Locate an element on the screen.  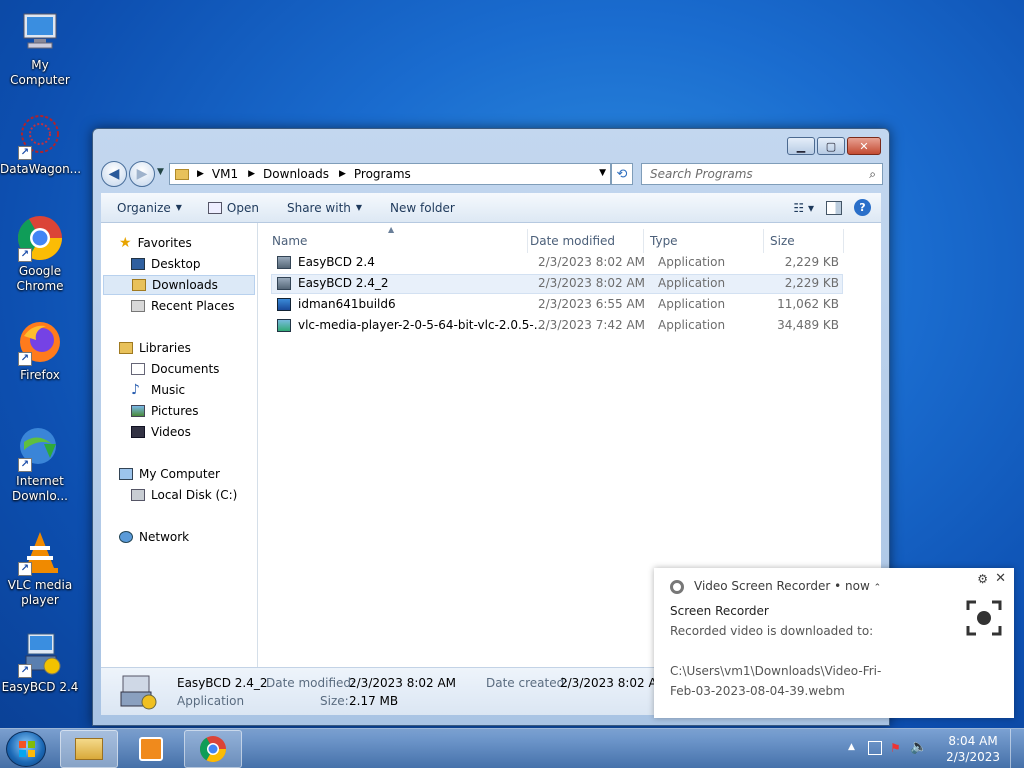
address-bar: ▶ VM1 ▶ Downloads ▶ Programs ▼ is located at coordinates (390, 174).